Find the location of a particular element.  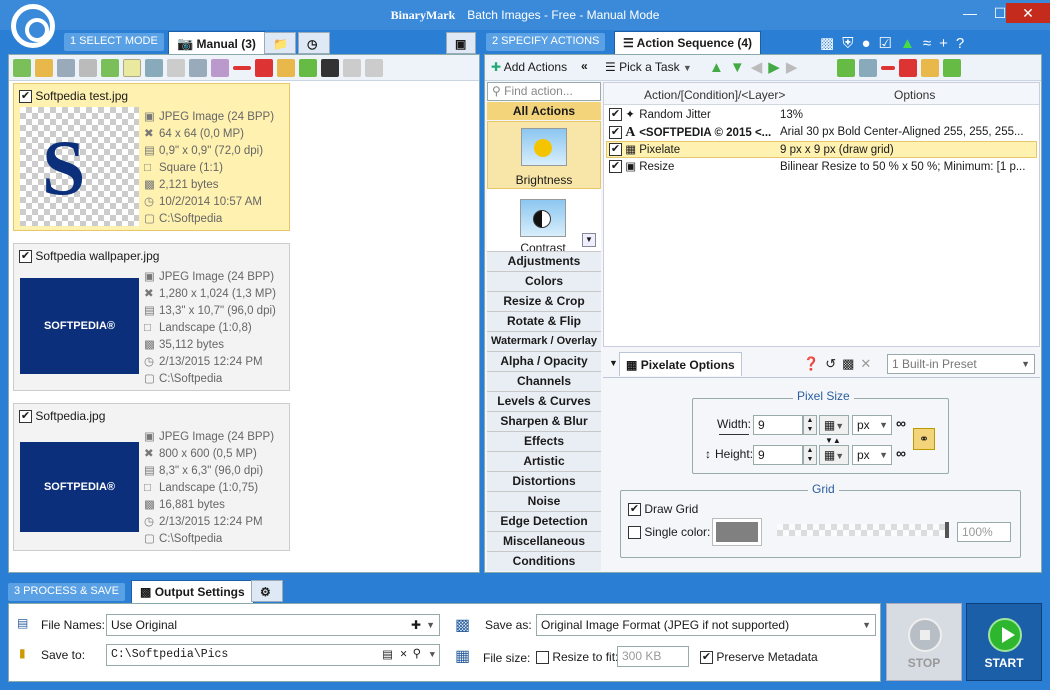

category-item: Levels & Curves is located at coordinates (544, 401).